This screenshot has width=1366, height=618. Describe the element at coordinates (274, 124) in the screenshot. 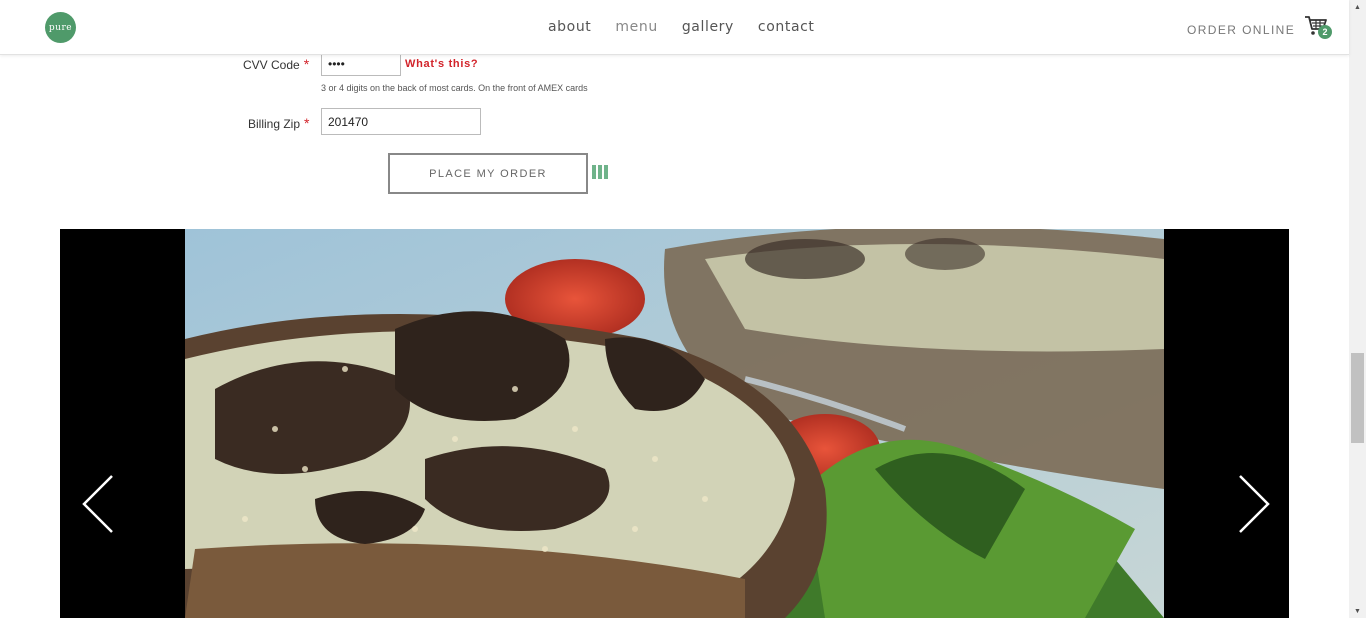

I see `zip-label: Billing Zip` at that location.